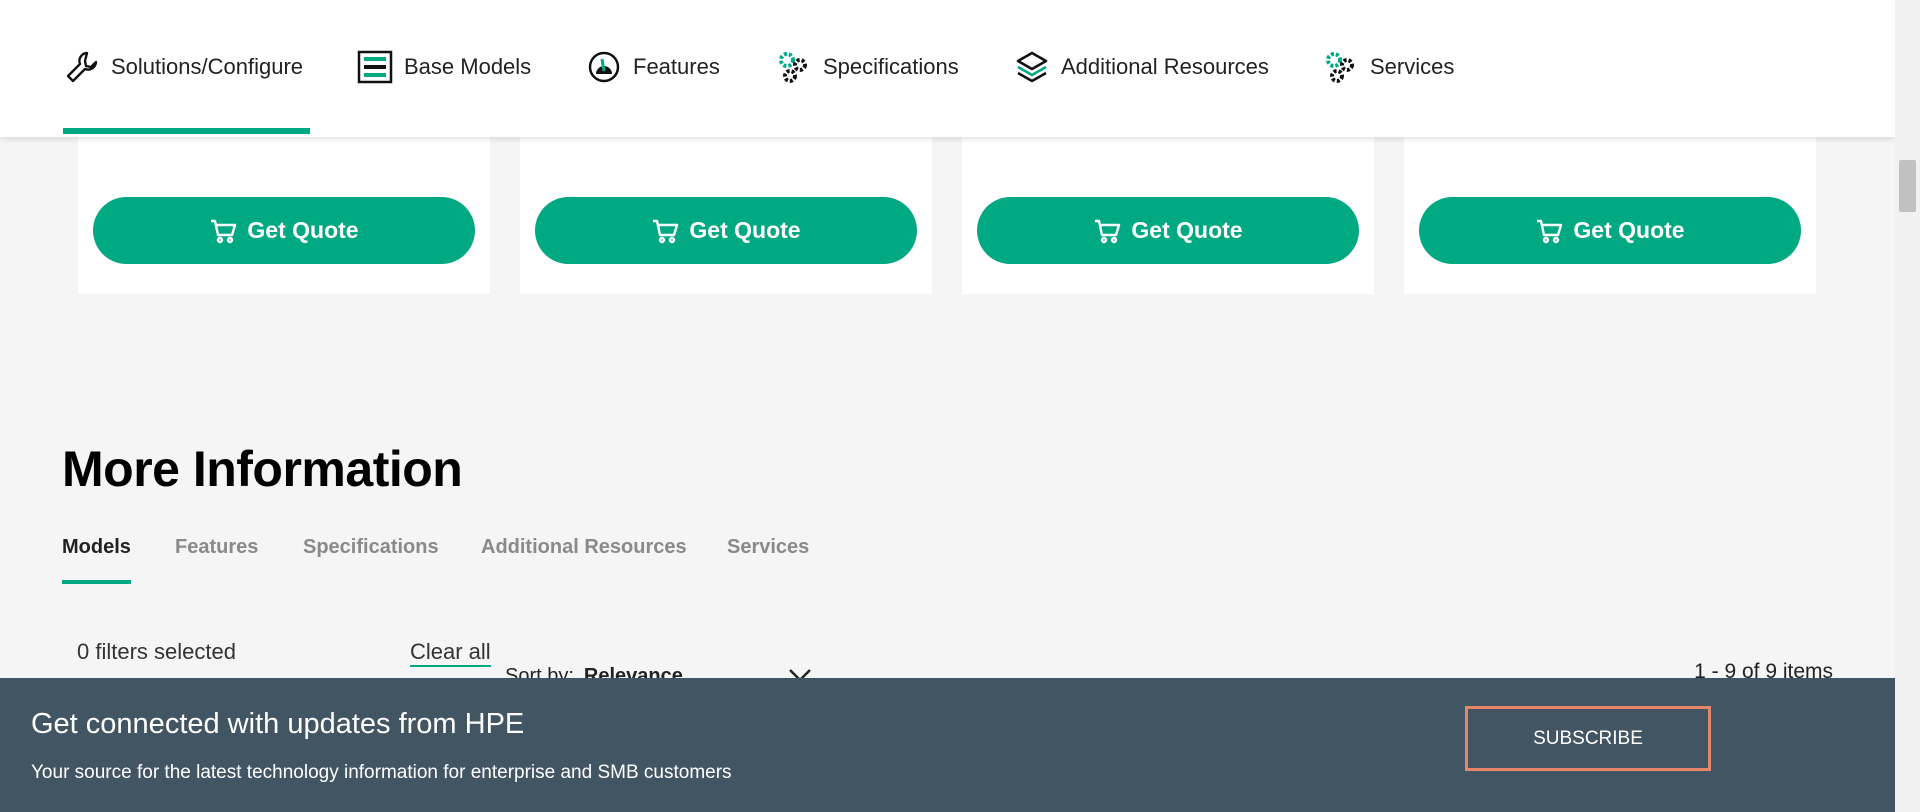 This screenshot has width=1920, height=812. I want to click on nav-item-label: Specifications, so click(891, 66).